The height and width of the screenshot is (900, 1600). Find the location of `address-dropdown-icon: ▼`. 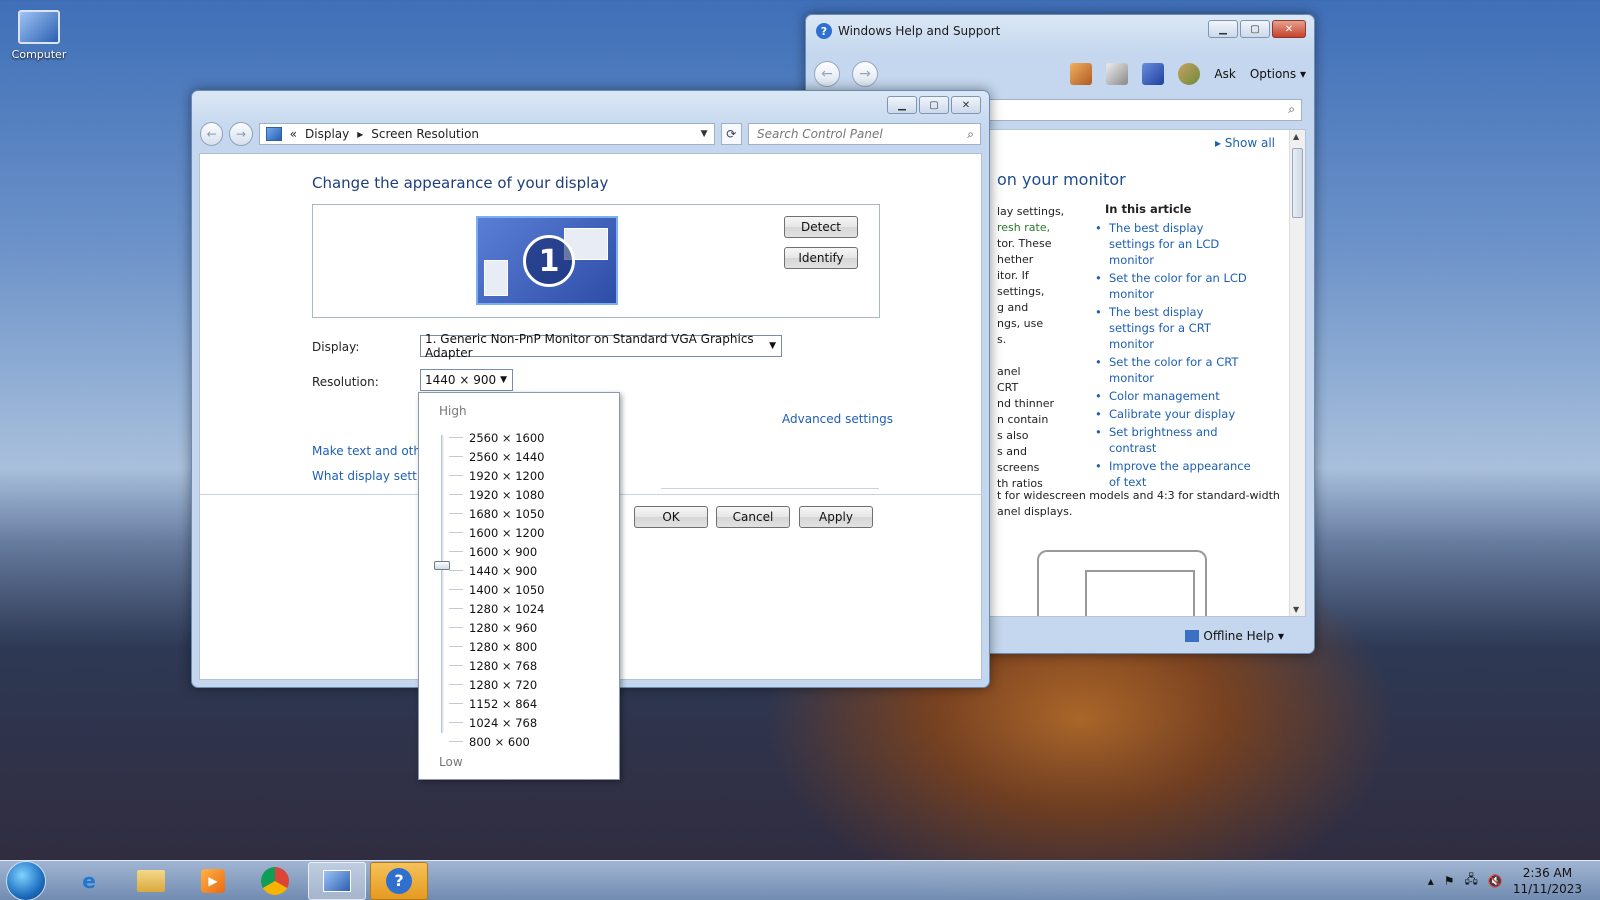

address-dropdown-icon: ▼ is located at coordinates (704, 134).